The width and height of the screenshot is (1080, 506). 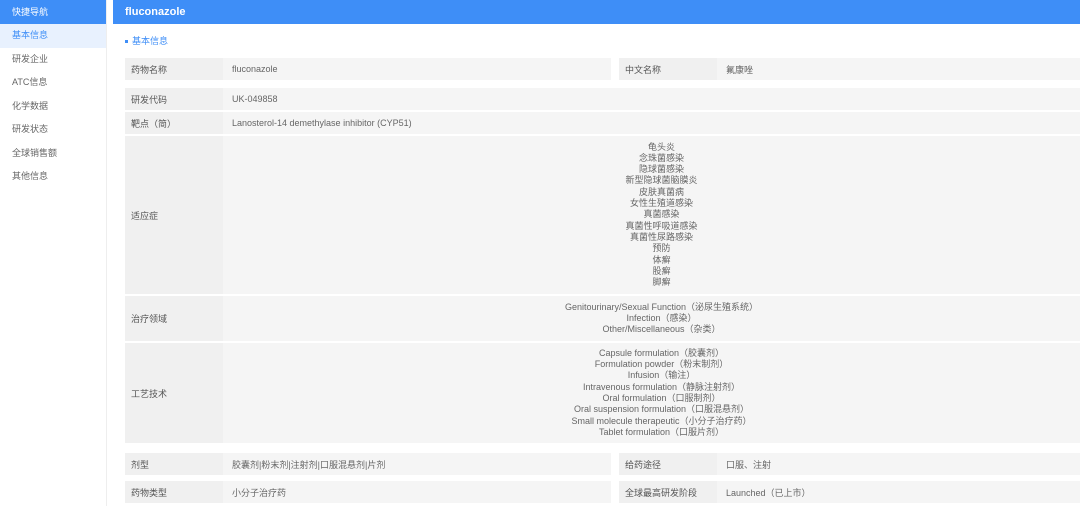 What do you see at coordinates (661, 329) in the screenshot?
I see `list-item: Other/Miscellaneous（杂类）` at bounding box center [661, 329].